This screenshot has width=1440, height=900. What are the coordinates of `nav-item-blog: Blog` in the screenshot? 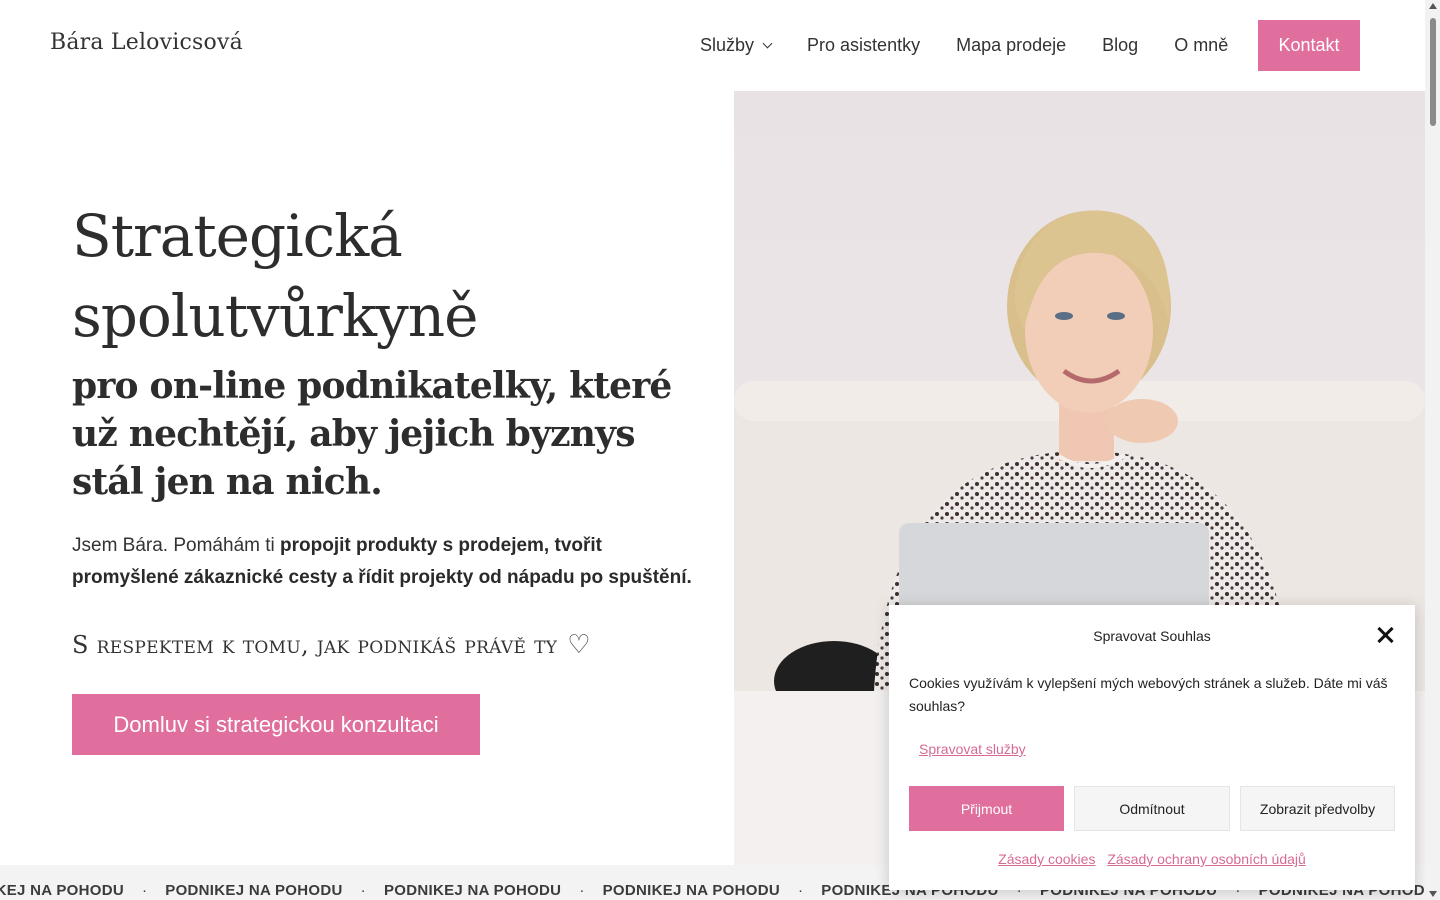 It's located at (1120, 45).